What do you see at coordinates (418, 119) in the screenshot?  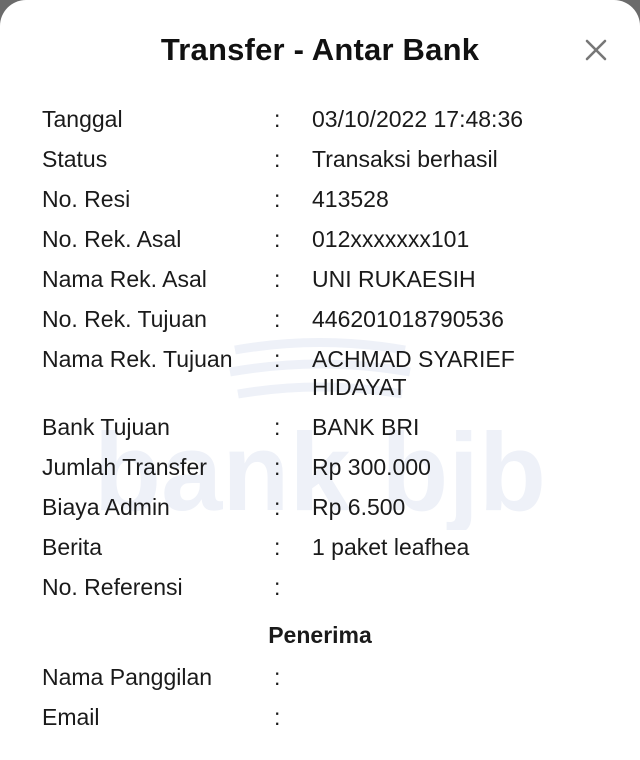 I see `detail-value: 03/10/2022 17:48:36` at bounding box center [418, 119].